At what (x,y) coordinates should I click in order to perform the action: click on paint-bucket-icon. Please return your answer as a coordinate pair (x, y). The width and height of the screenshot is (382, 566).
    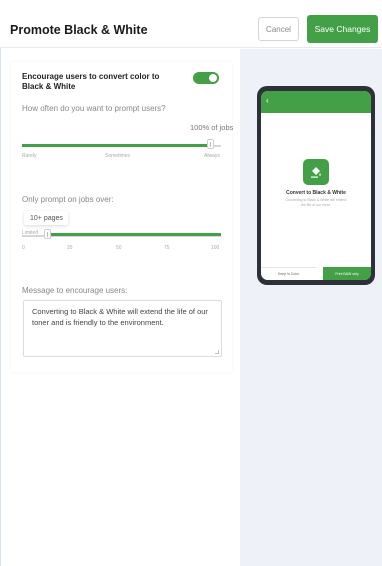
    Looking at the image, I should click on (316, 172).